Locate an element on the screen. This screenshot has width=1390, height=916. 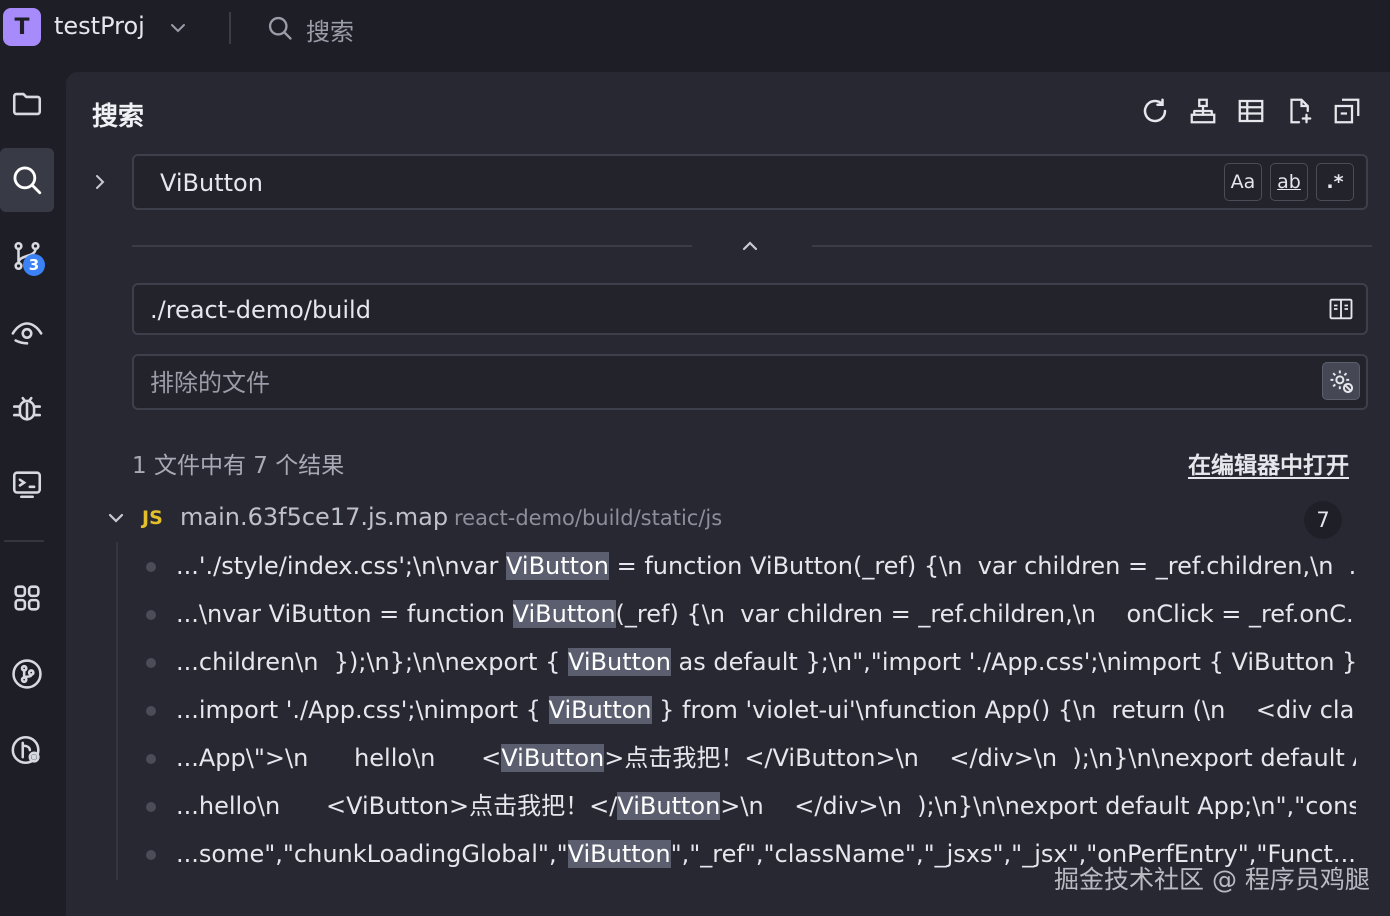
new-file-icon is located at coordinates (1301, 111).